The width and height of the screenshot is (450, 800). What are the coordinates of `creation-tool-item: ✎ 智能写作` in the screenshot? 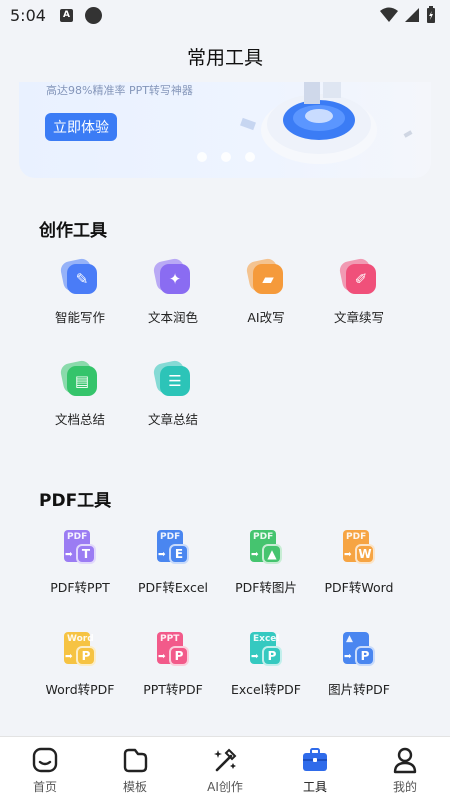 It's located at (80, 291).